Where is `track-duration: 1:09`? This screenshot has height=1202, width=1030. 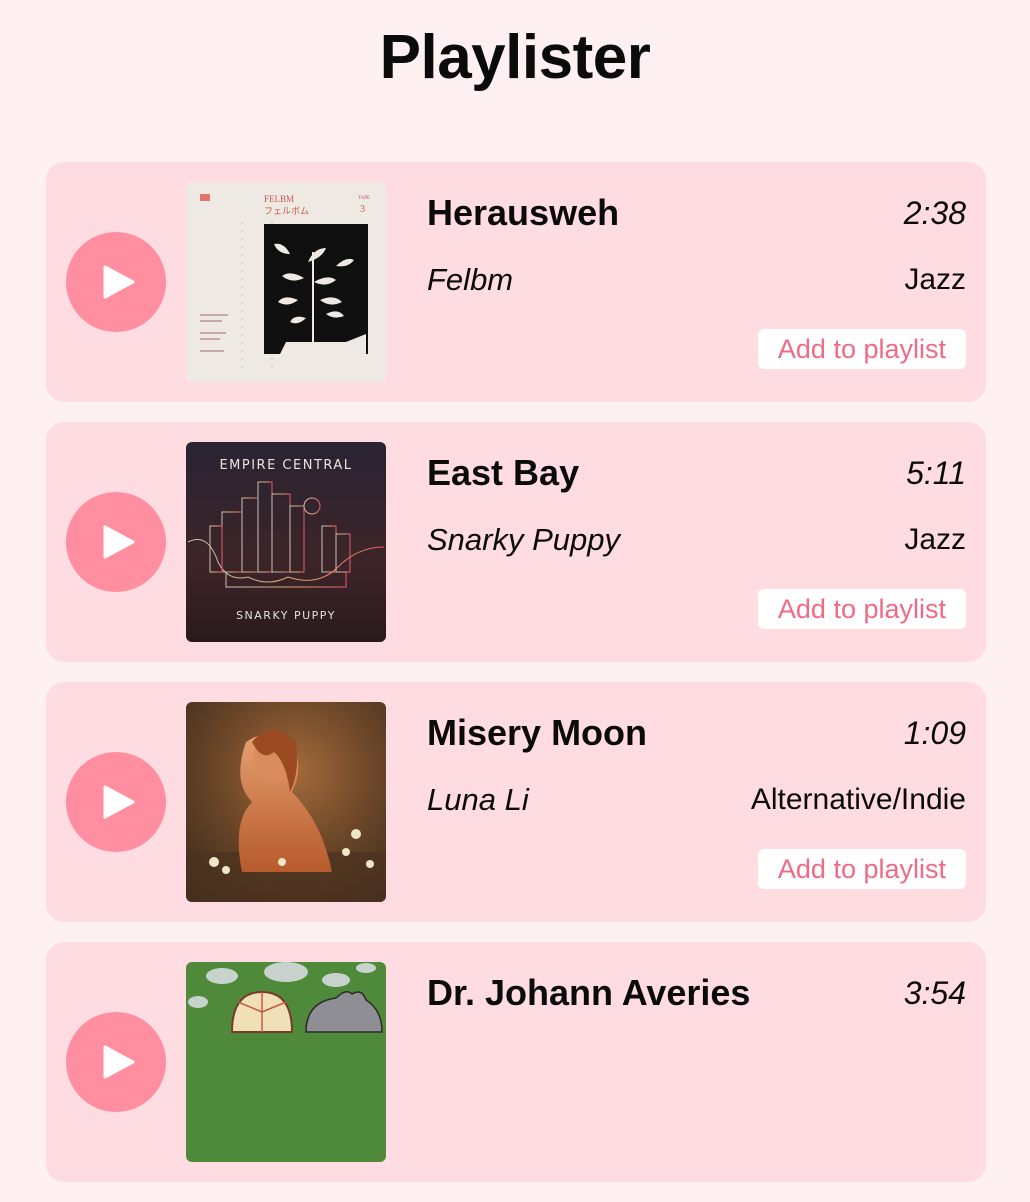
track-duration: 1:09 is located at coordinates (934, 733).